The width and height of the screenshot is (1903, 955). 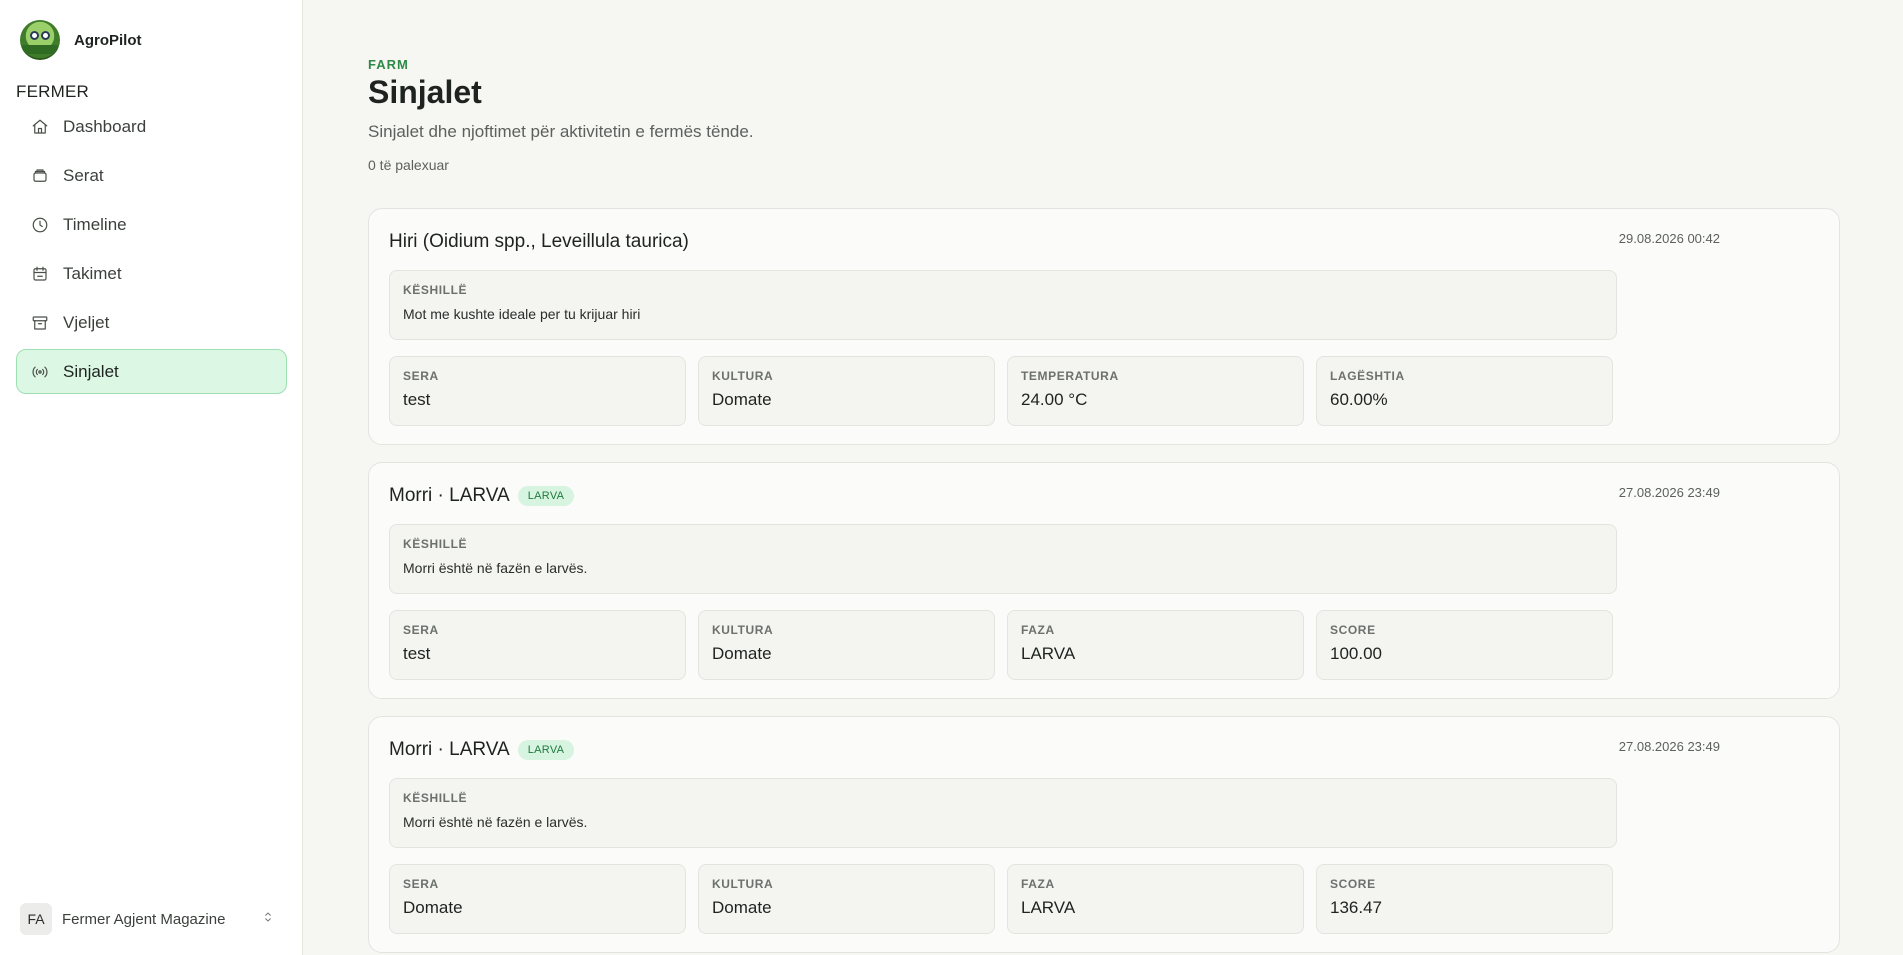 I want to click on signal-title: Hiri (Oidium spp., Leveillula taurica), so click(x=539, y=241).